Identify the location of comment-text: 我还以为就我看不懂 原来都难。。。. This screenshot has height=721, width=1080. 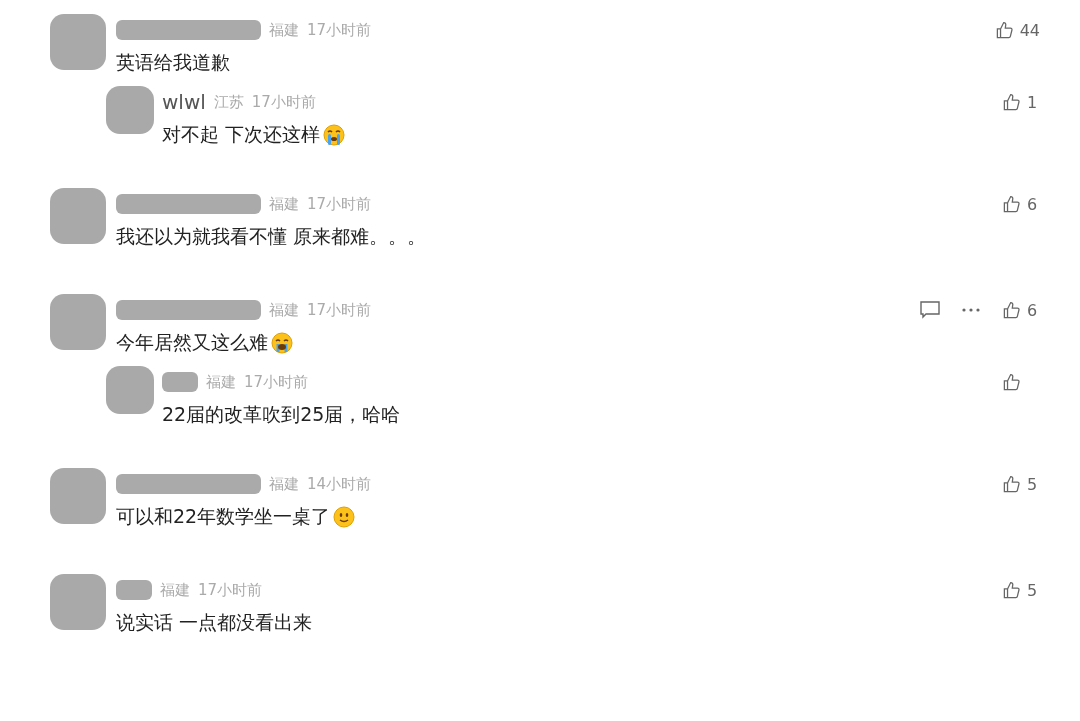
(272, 236).